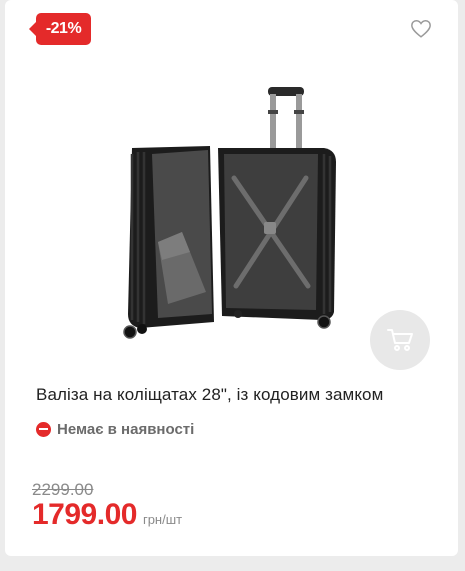  I want to click on add-to-cart-button, so click(400, 340).